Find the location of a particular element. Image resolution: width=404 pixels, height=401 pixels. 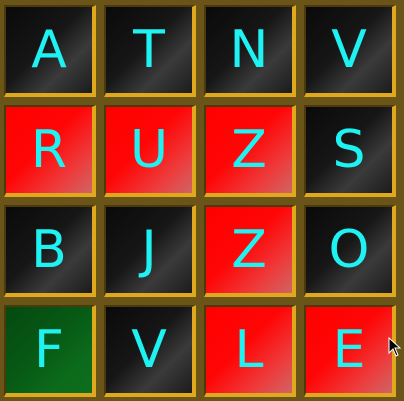

tile-r2-c1: J is located at coordinates (150, 251).